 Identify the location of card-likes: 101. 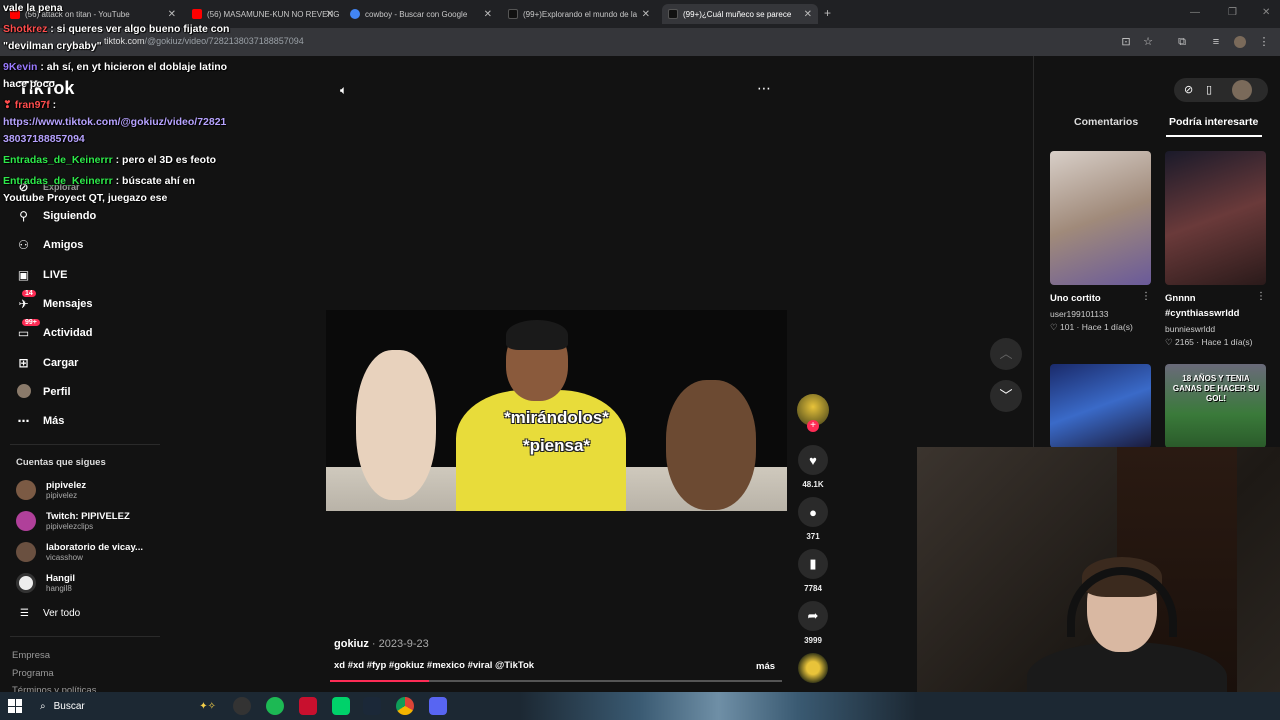
(1067, 327).